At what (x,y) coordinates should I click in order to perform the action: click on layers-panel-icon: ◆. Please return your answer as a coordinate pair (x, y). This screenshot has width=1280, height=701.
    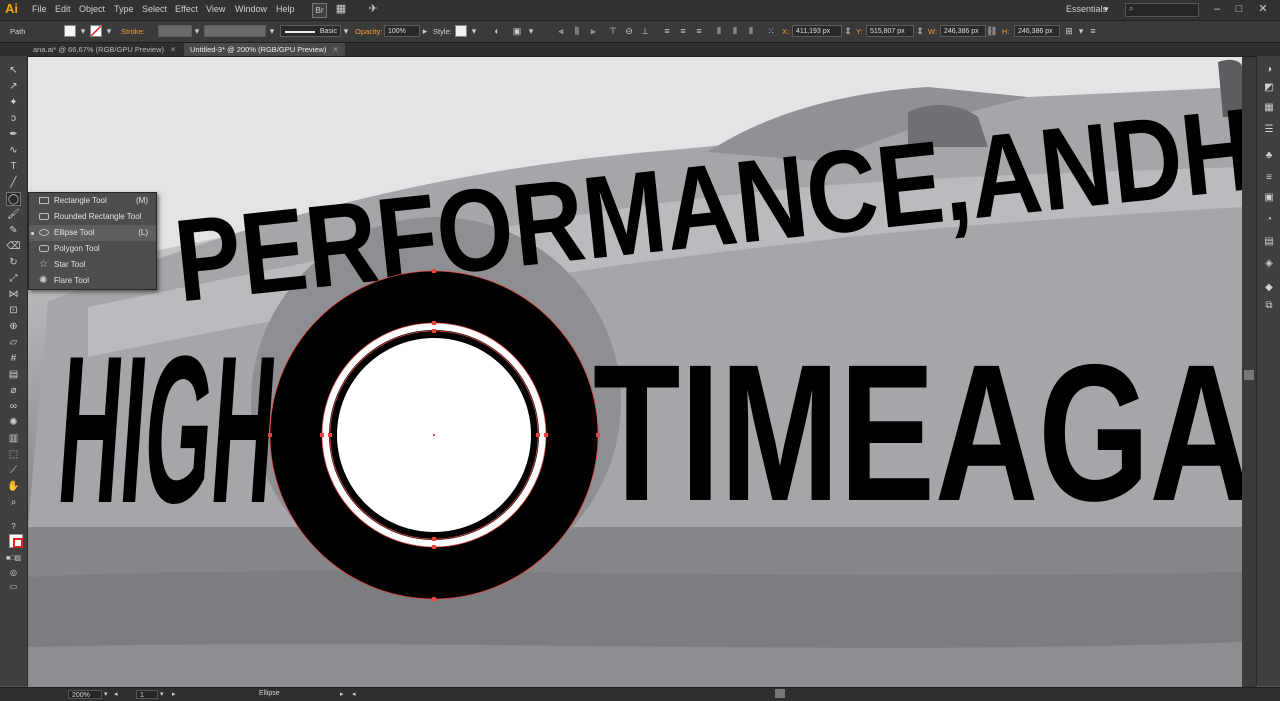
    Looking at the image, I should click on (1269, 288).